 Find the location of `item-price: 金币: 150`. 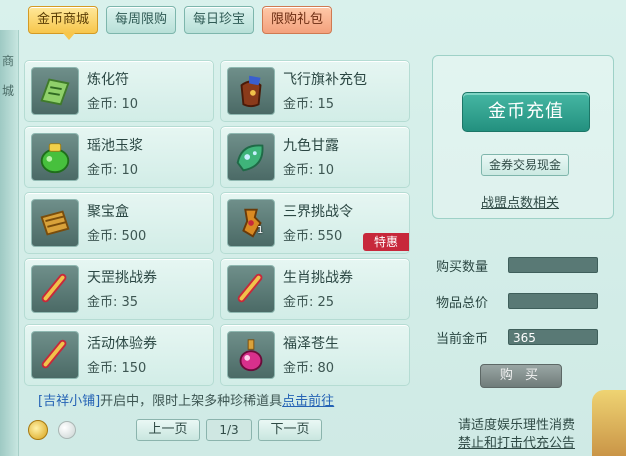

item-price: 金币: 150 is located at coordinates (117, 368).